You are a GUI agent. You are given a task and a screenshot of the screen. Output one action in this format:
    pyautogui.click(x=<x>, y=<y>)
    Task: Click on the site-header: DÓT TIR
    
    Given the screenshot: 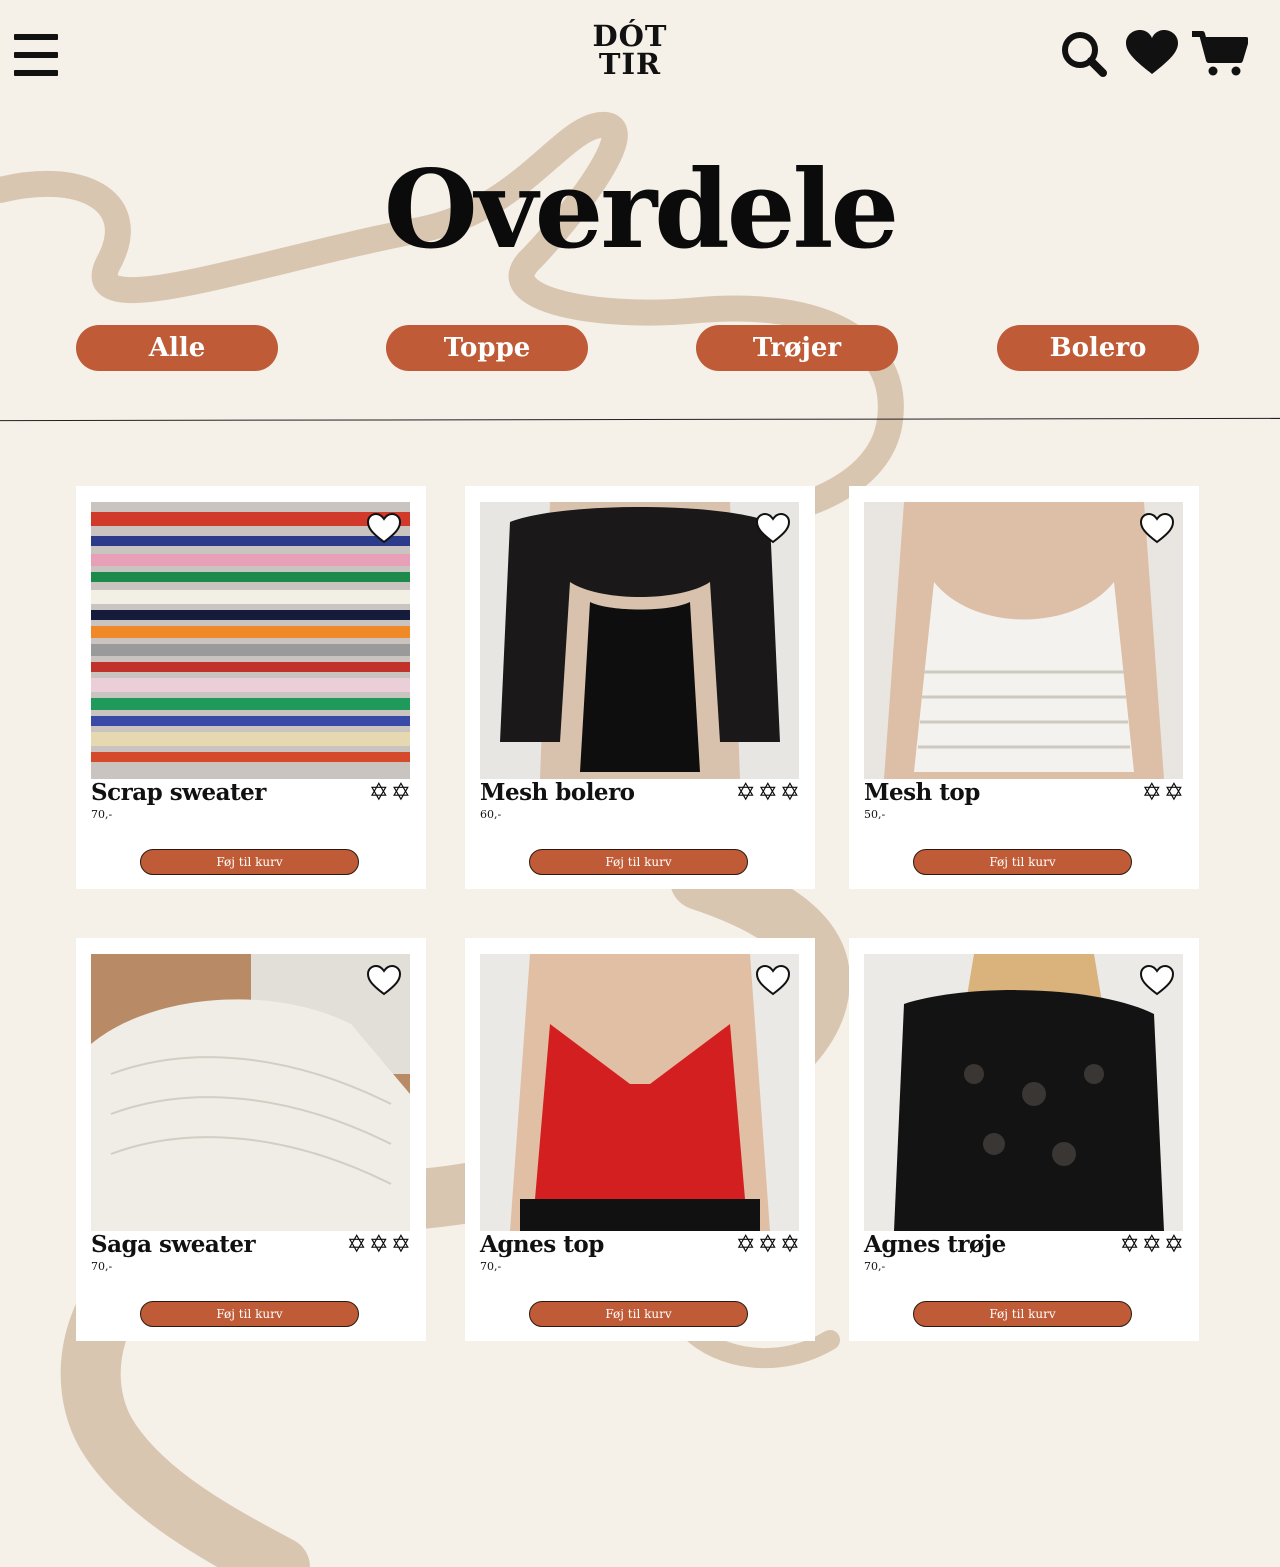 What is the action you would take?
    pyautogui.click(x=640, y=55)
    